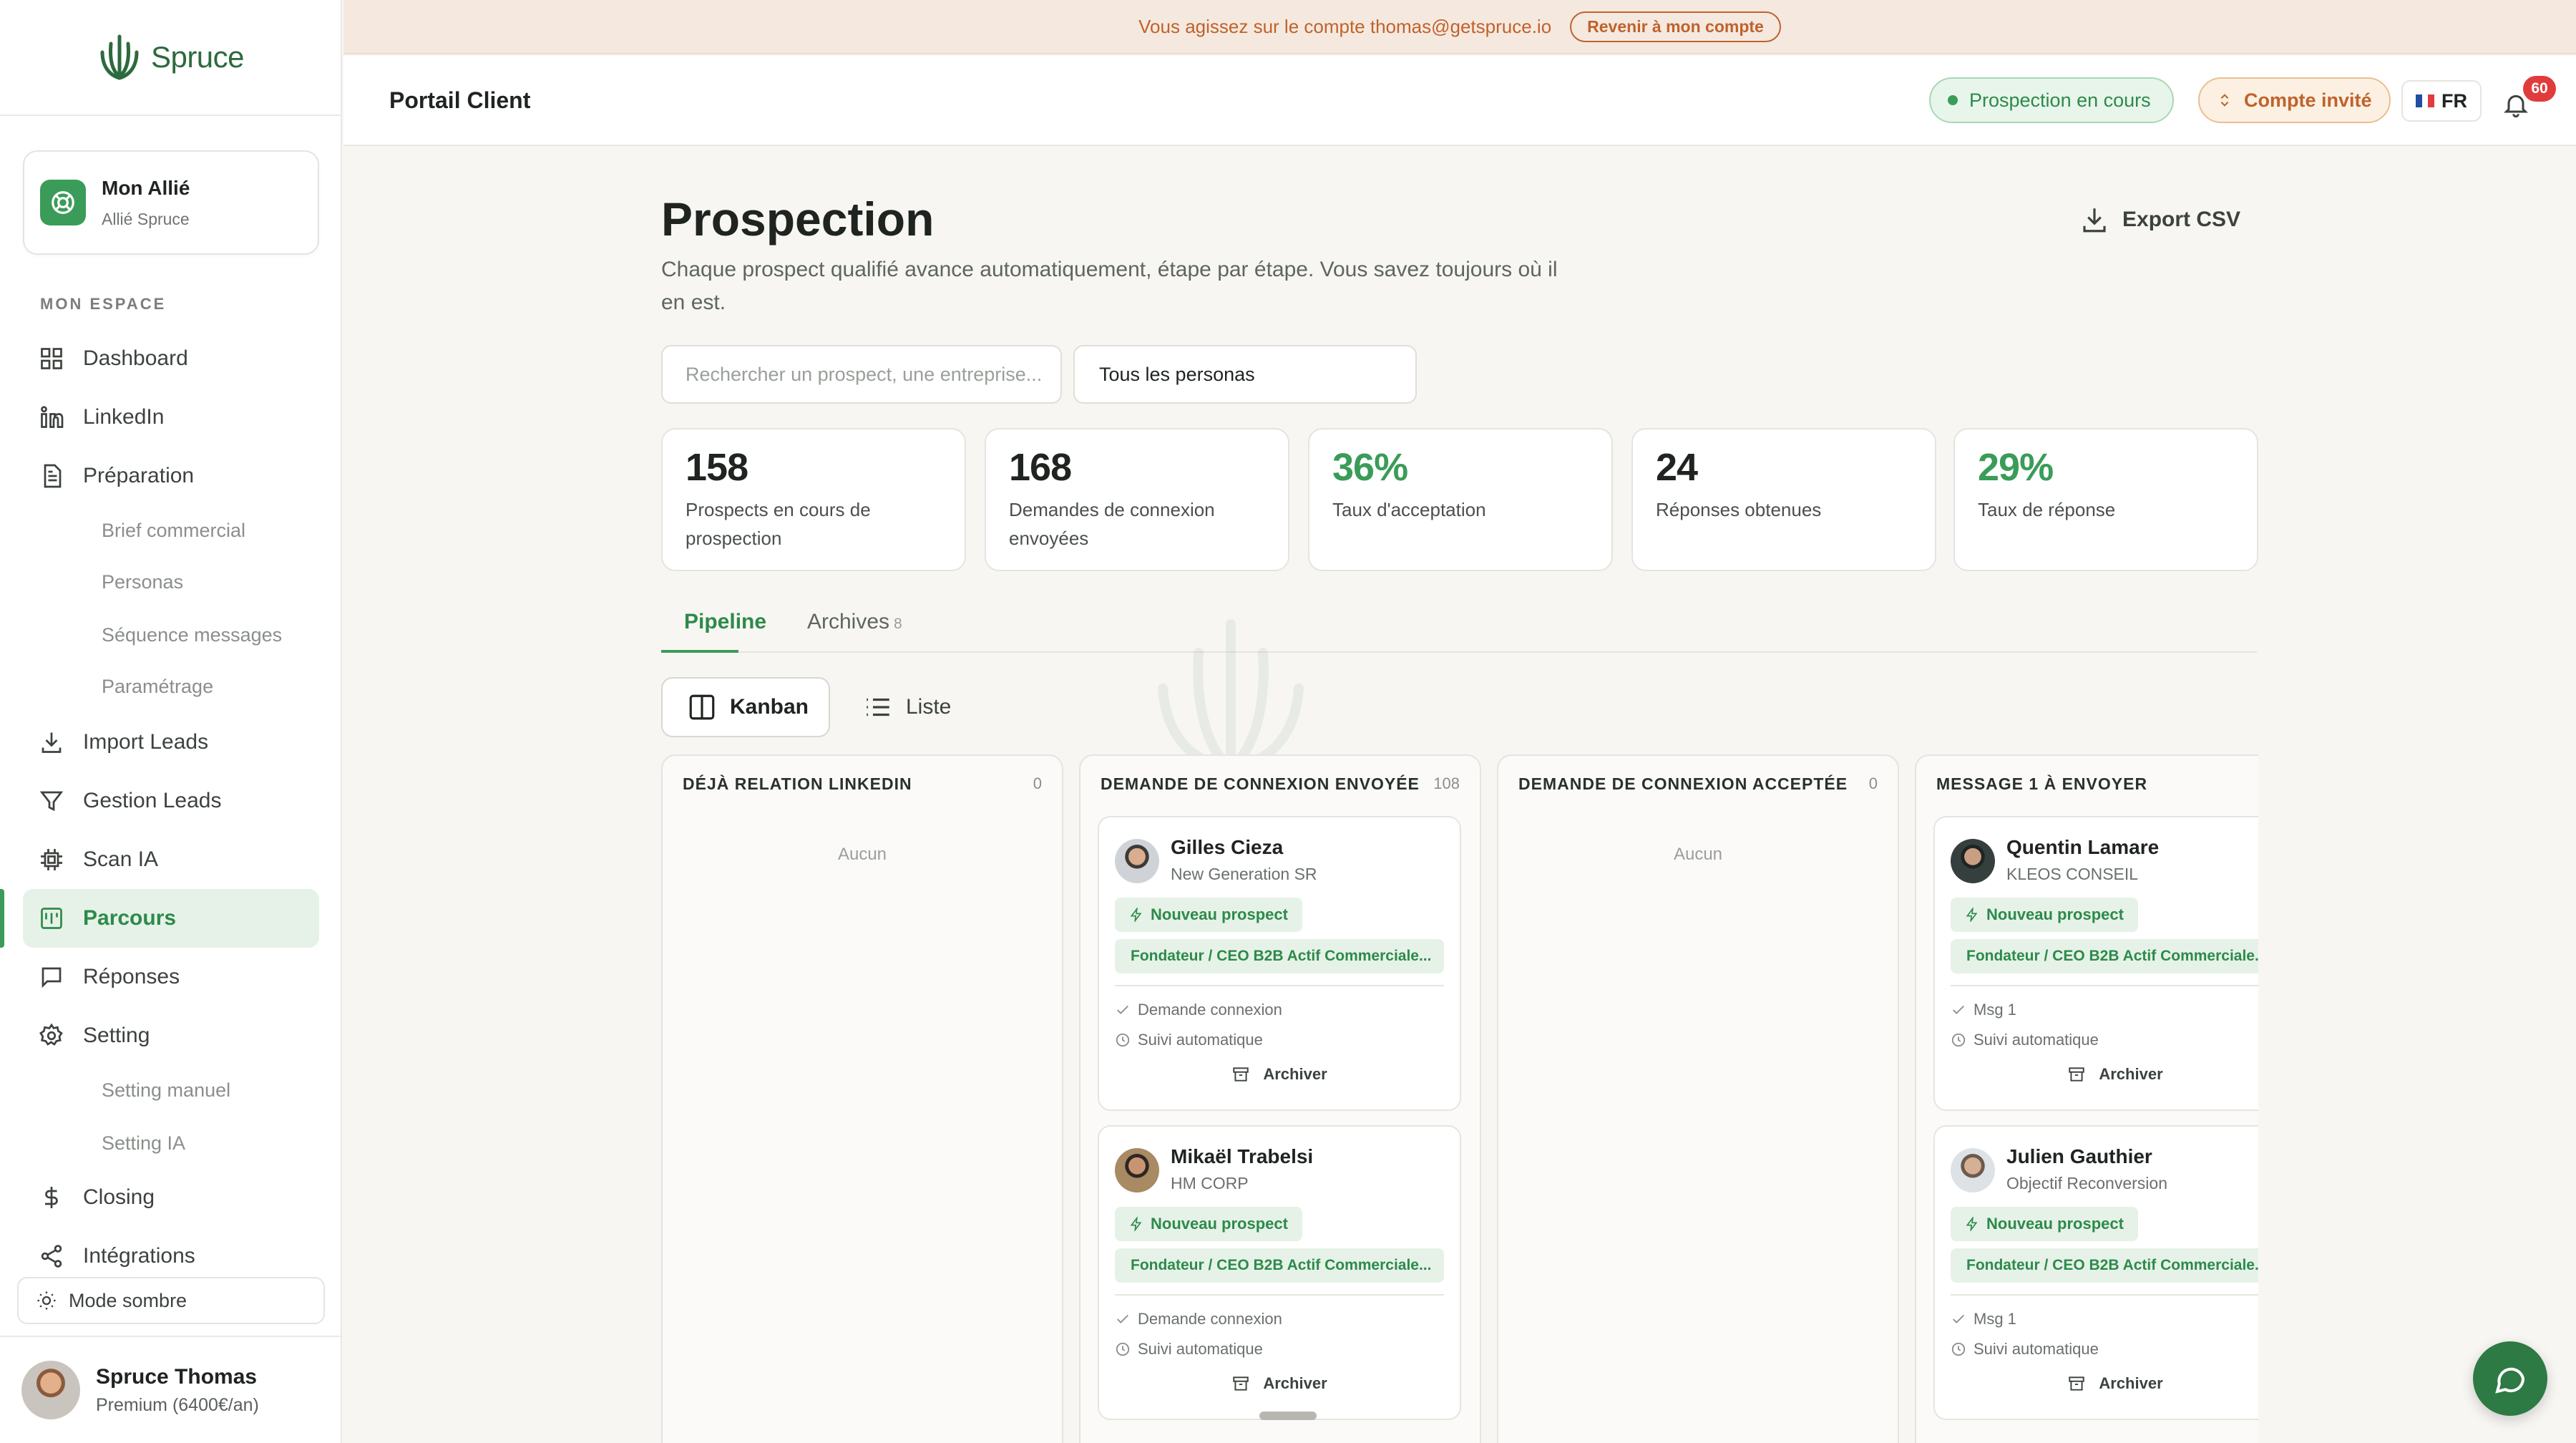 The image size is (2576, 1443). What do you see at coordinates (1136, 1224) in the screenshot?
I see `bolt-icon` at bounding box center [1136, 1224].